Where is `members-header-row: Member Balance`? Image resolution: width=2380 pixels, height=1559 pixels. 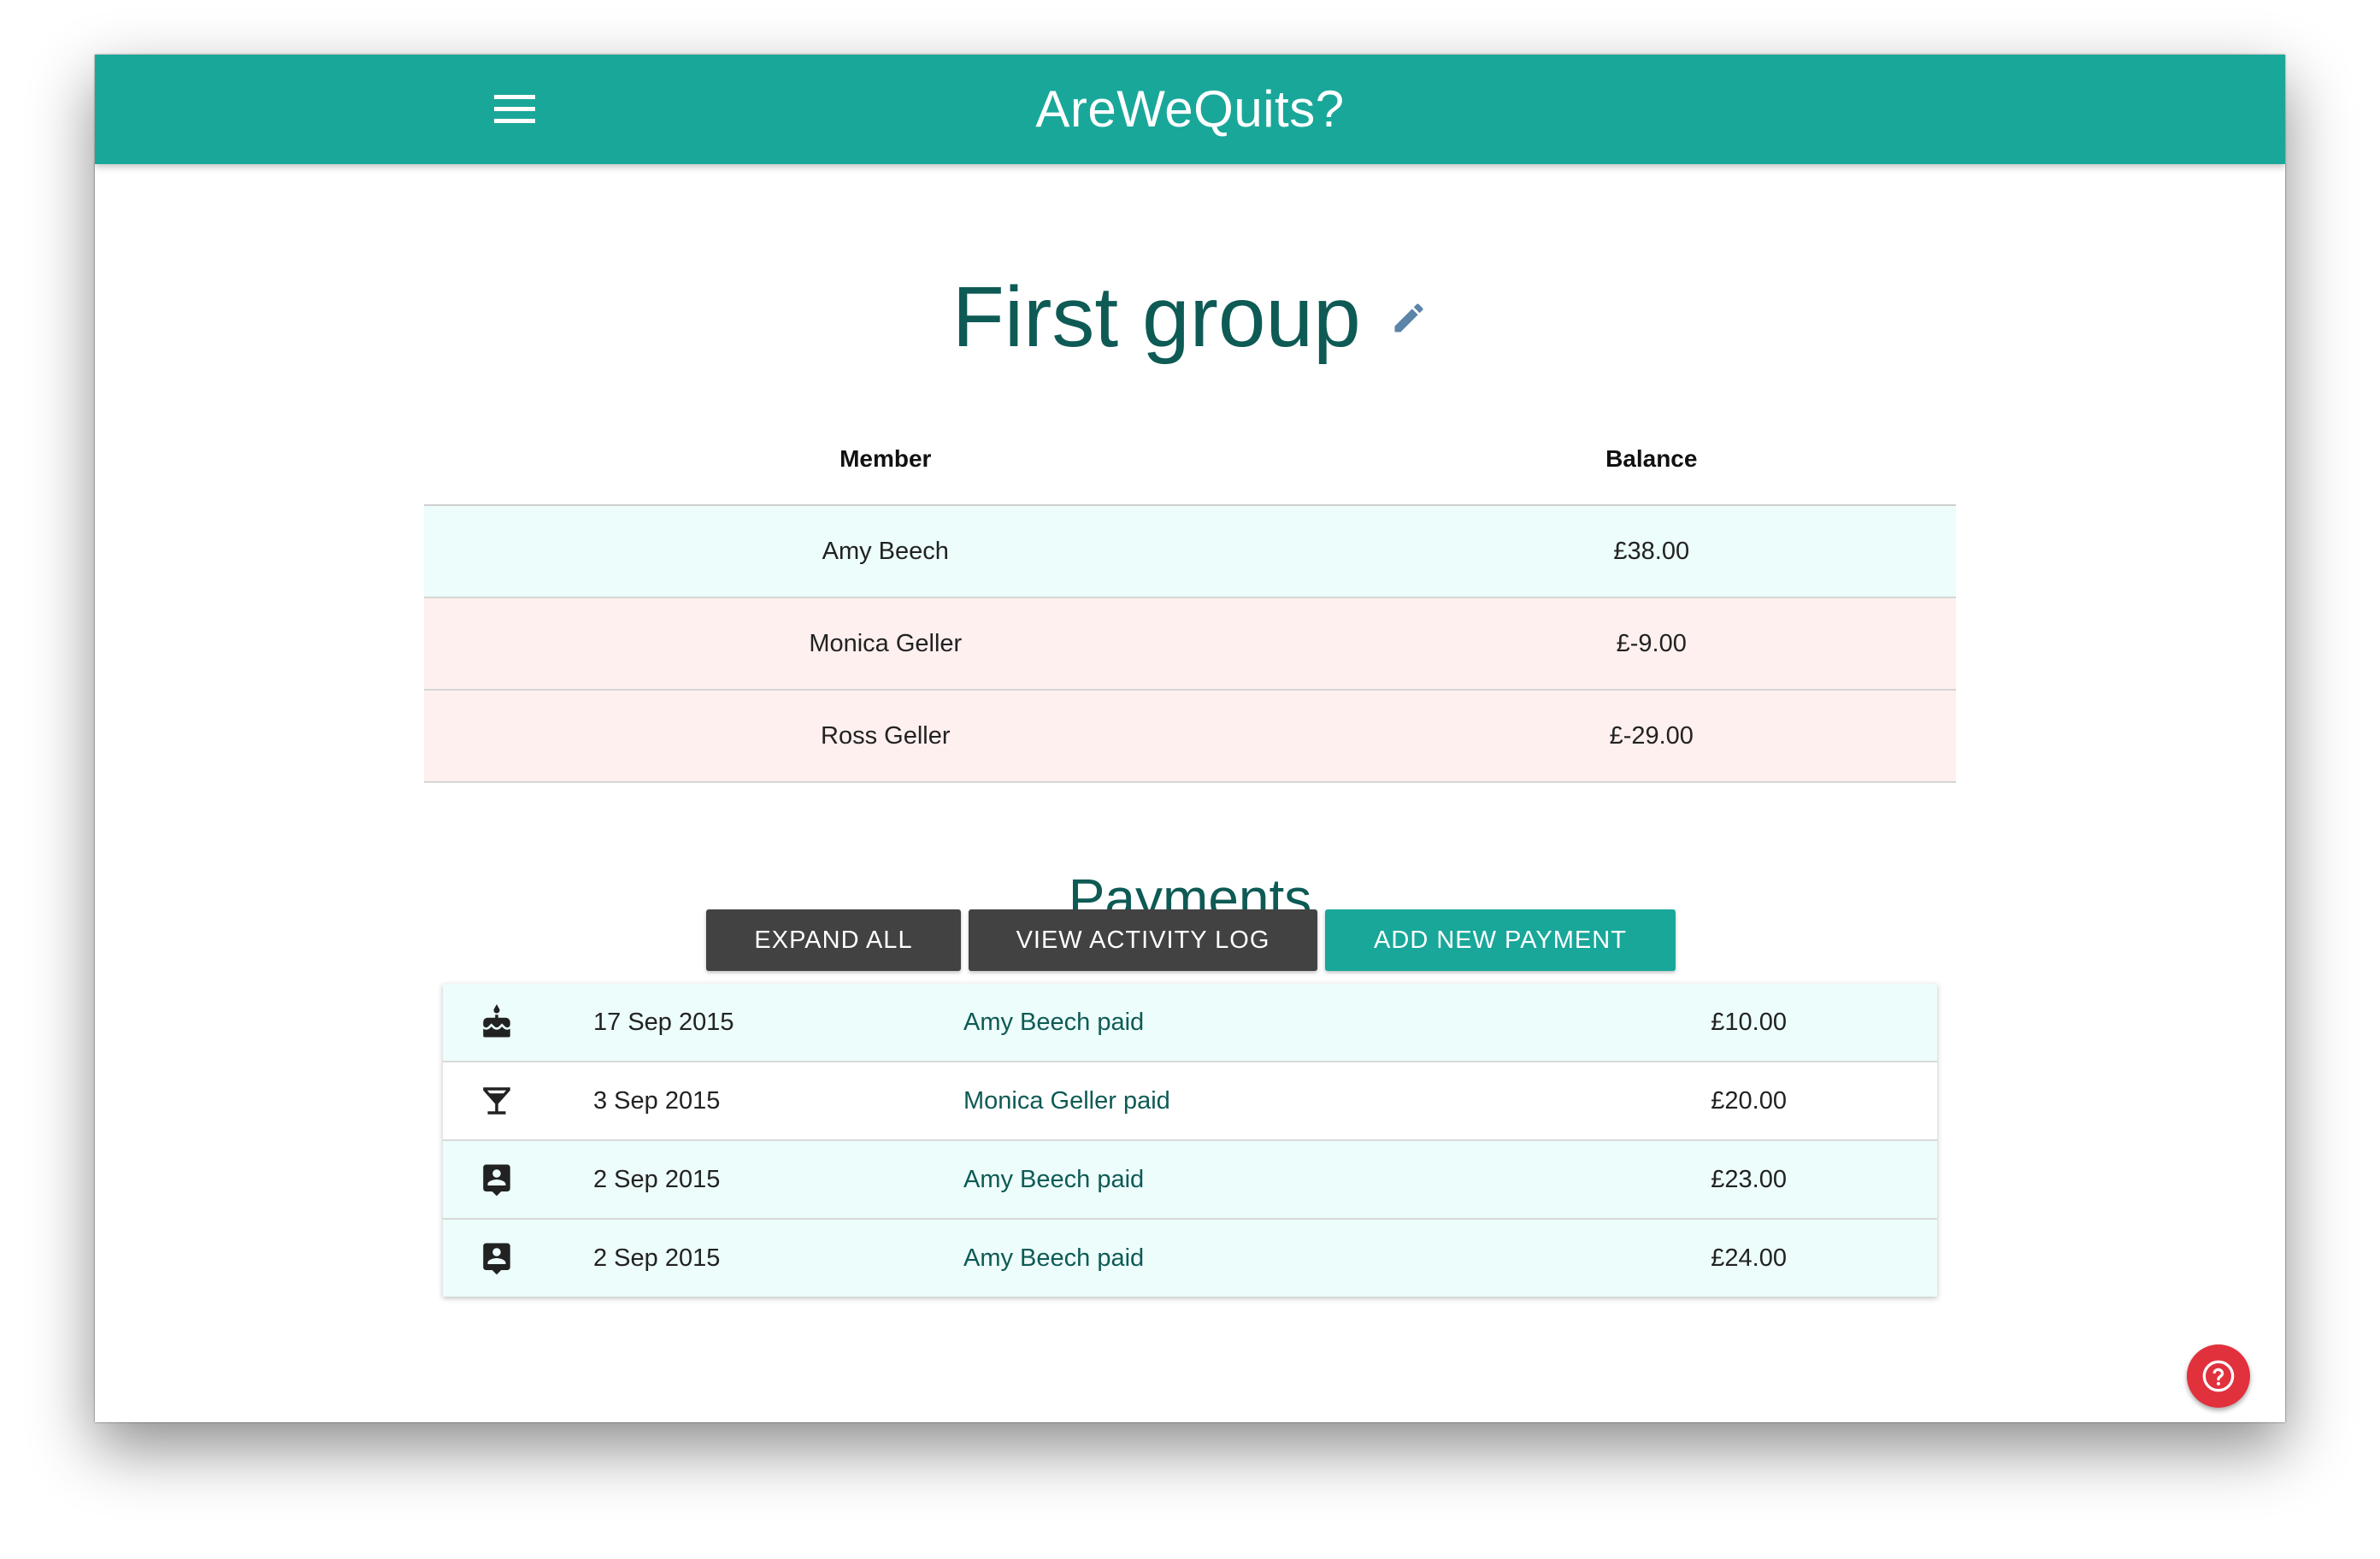 members-header-row: Member Balance is located at coordinates (1190, 460).